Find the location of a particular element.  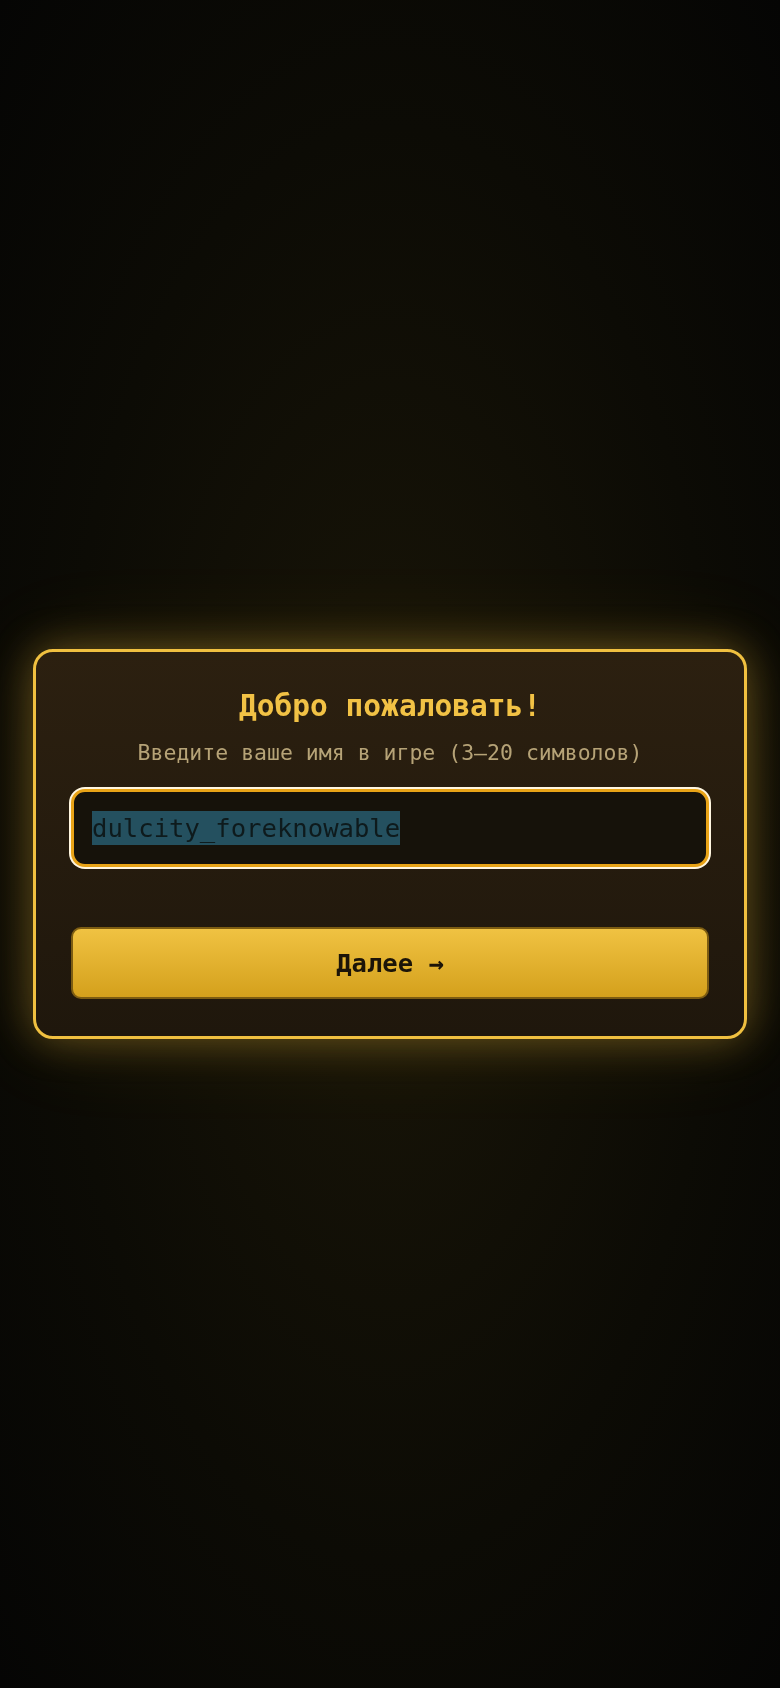

dialog-subtitle: Введите ваше имя в игре (3—20 символов) is located at coordinates (390, 753).